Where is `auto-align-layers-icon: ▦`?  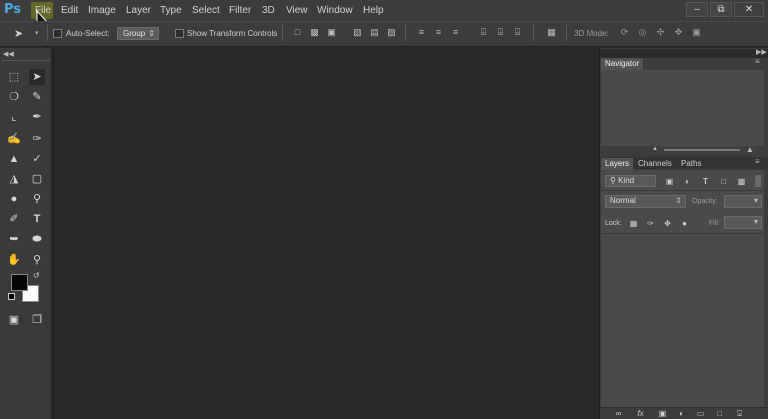
auto-align-layers-icon: ▦ is located at coordinates (551, 32).